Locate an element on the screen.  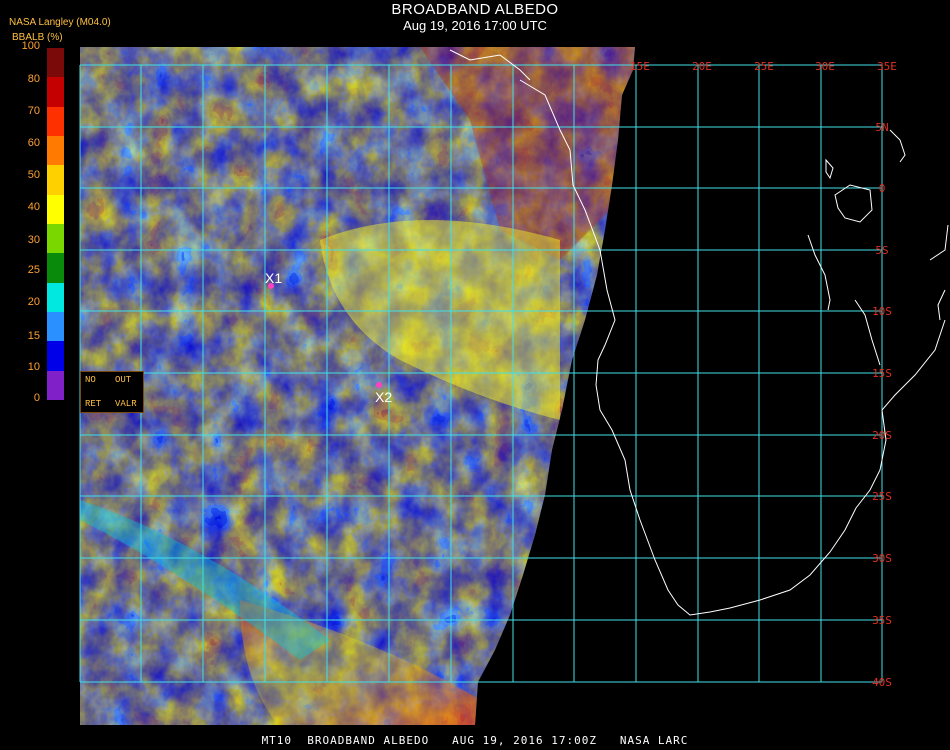
colorbar-tick-label: 25 is located at coordinates (33, 270).